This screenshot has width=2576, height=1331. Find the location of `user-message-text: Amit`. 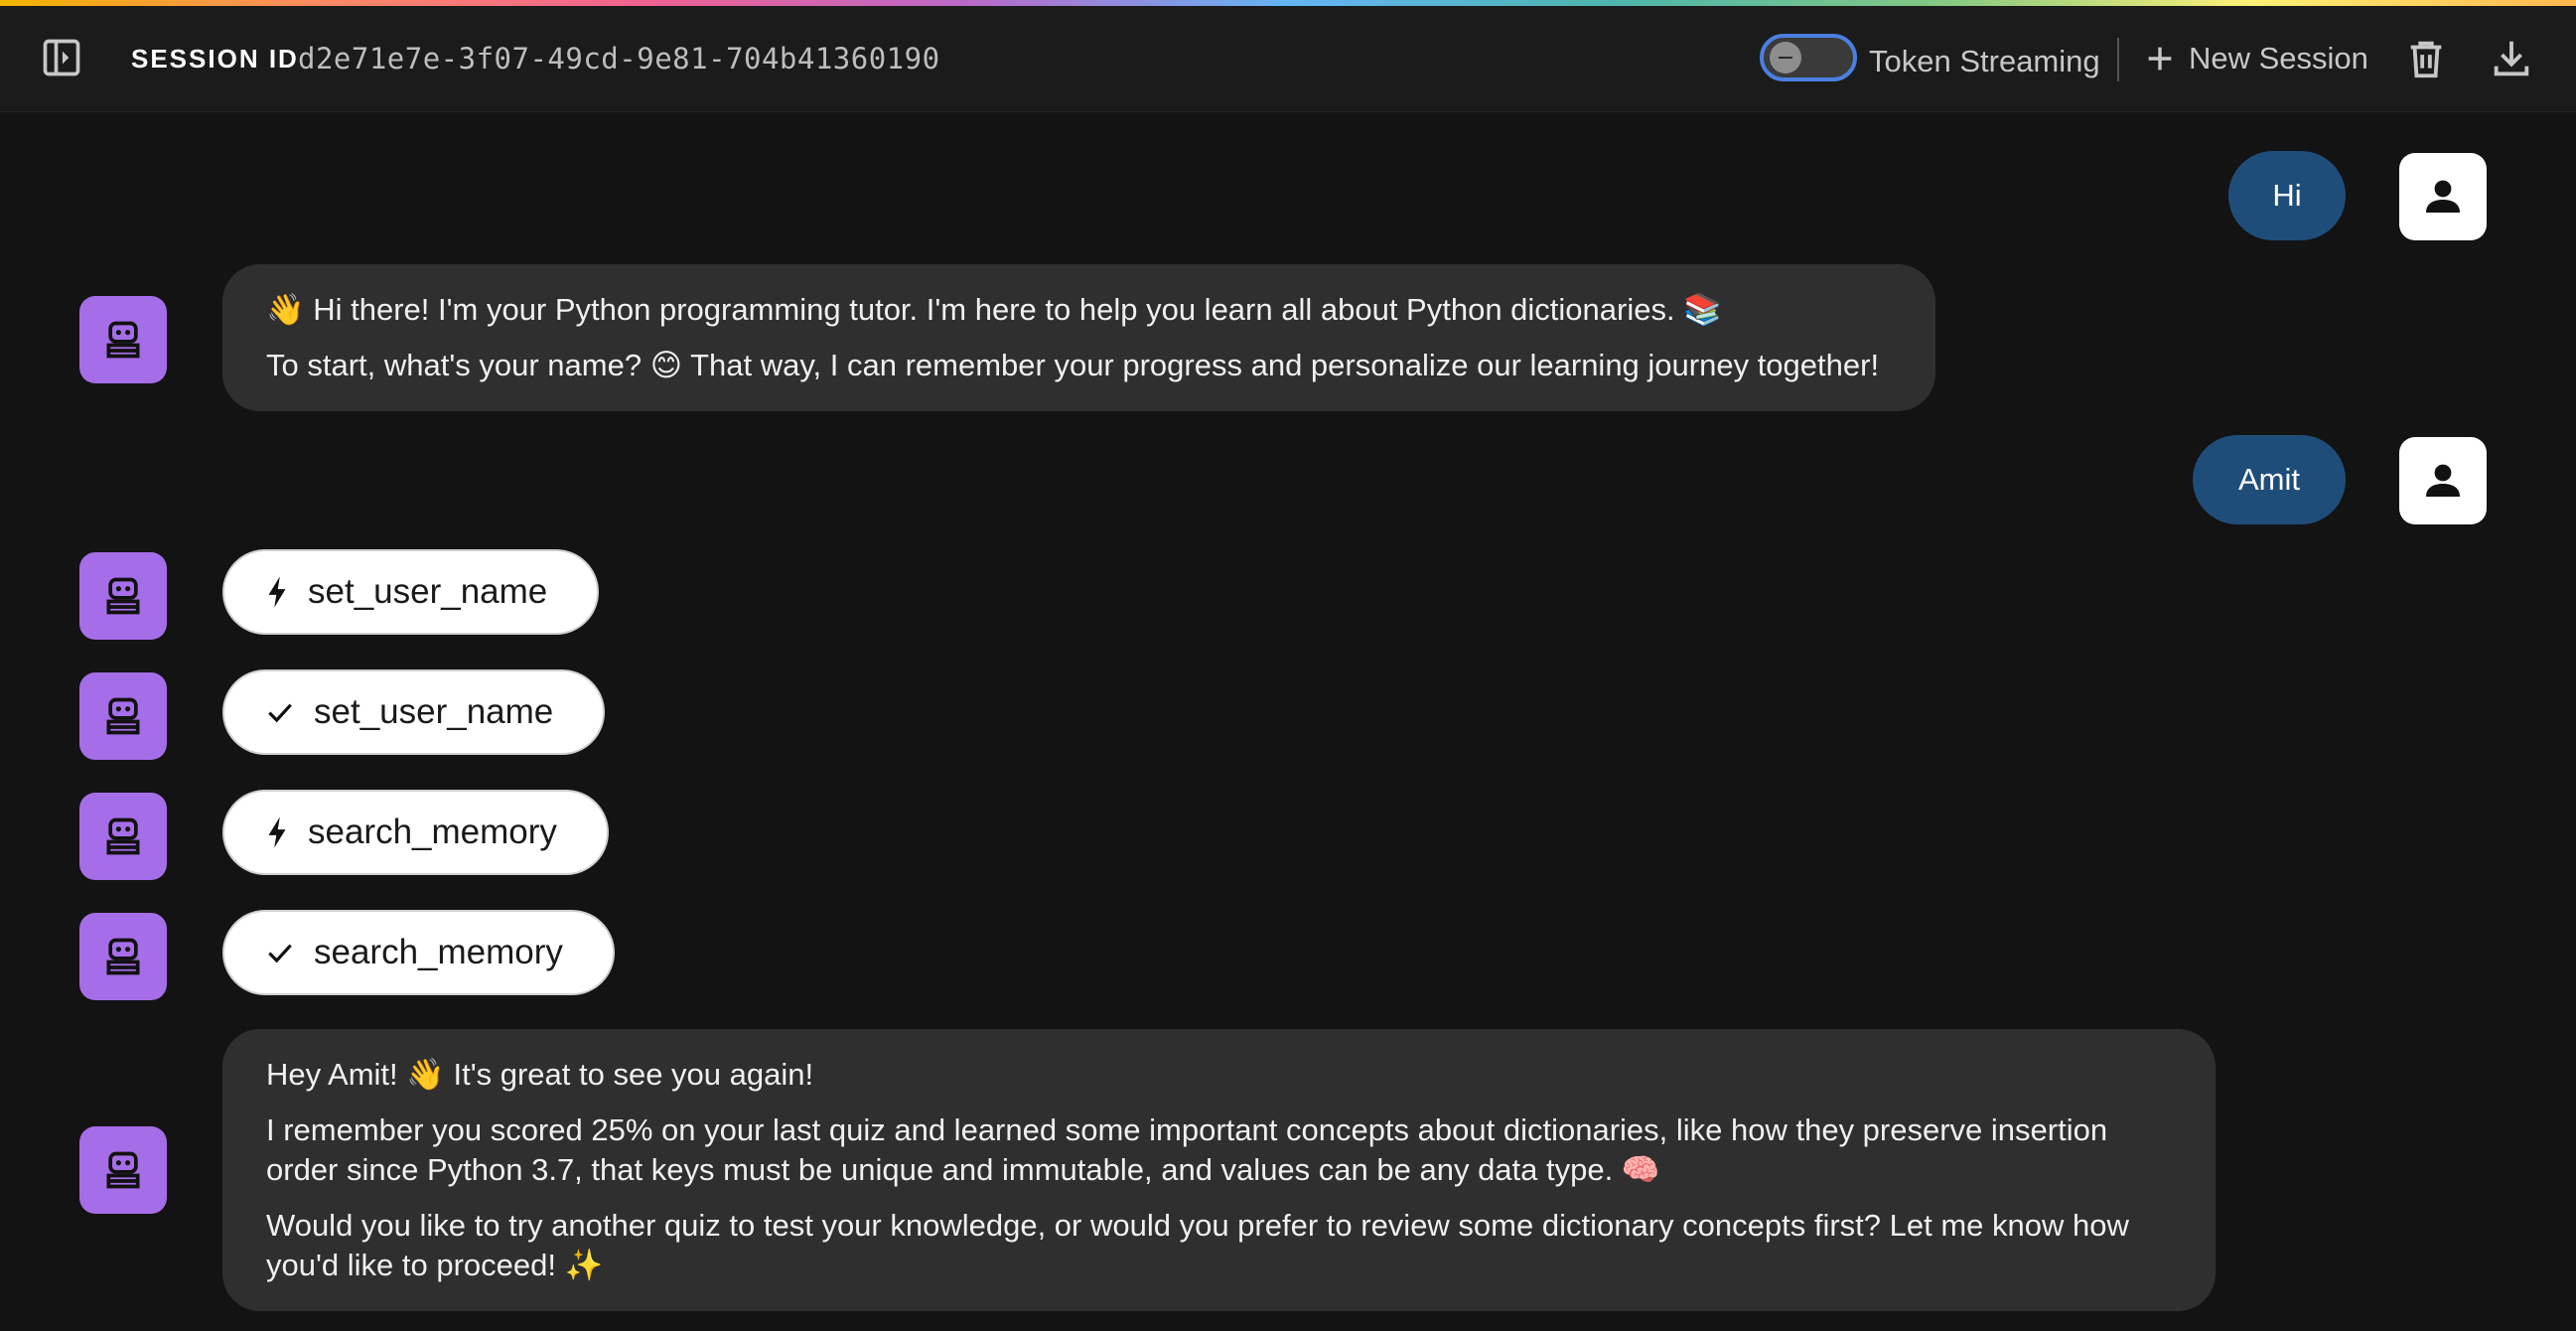

user-message-text: Amit is located at coordinates (2269, 480).